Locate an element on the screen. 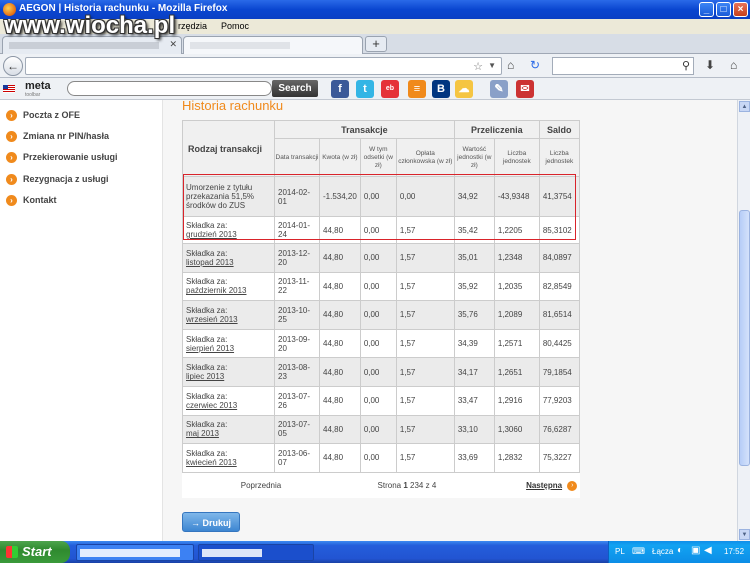 This screenshot has height=563, width=750. weather-icon: ☁ is located at coordinates (464, 89).